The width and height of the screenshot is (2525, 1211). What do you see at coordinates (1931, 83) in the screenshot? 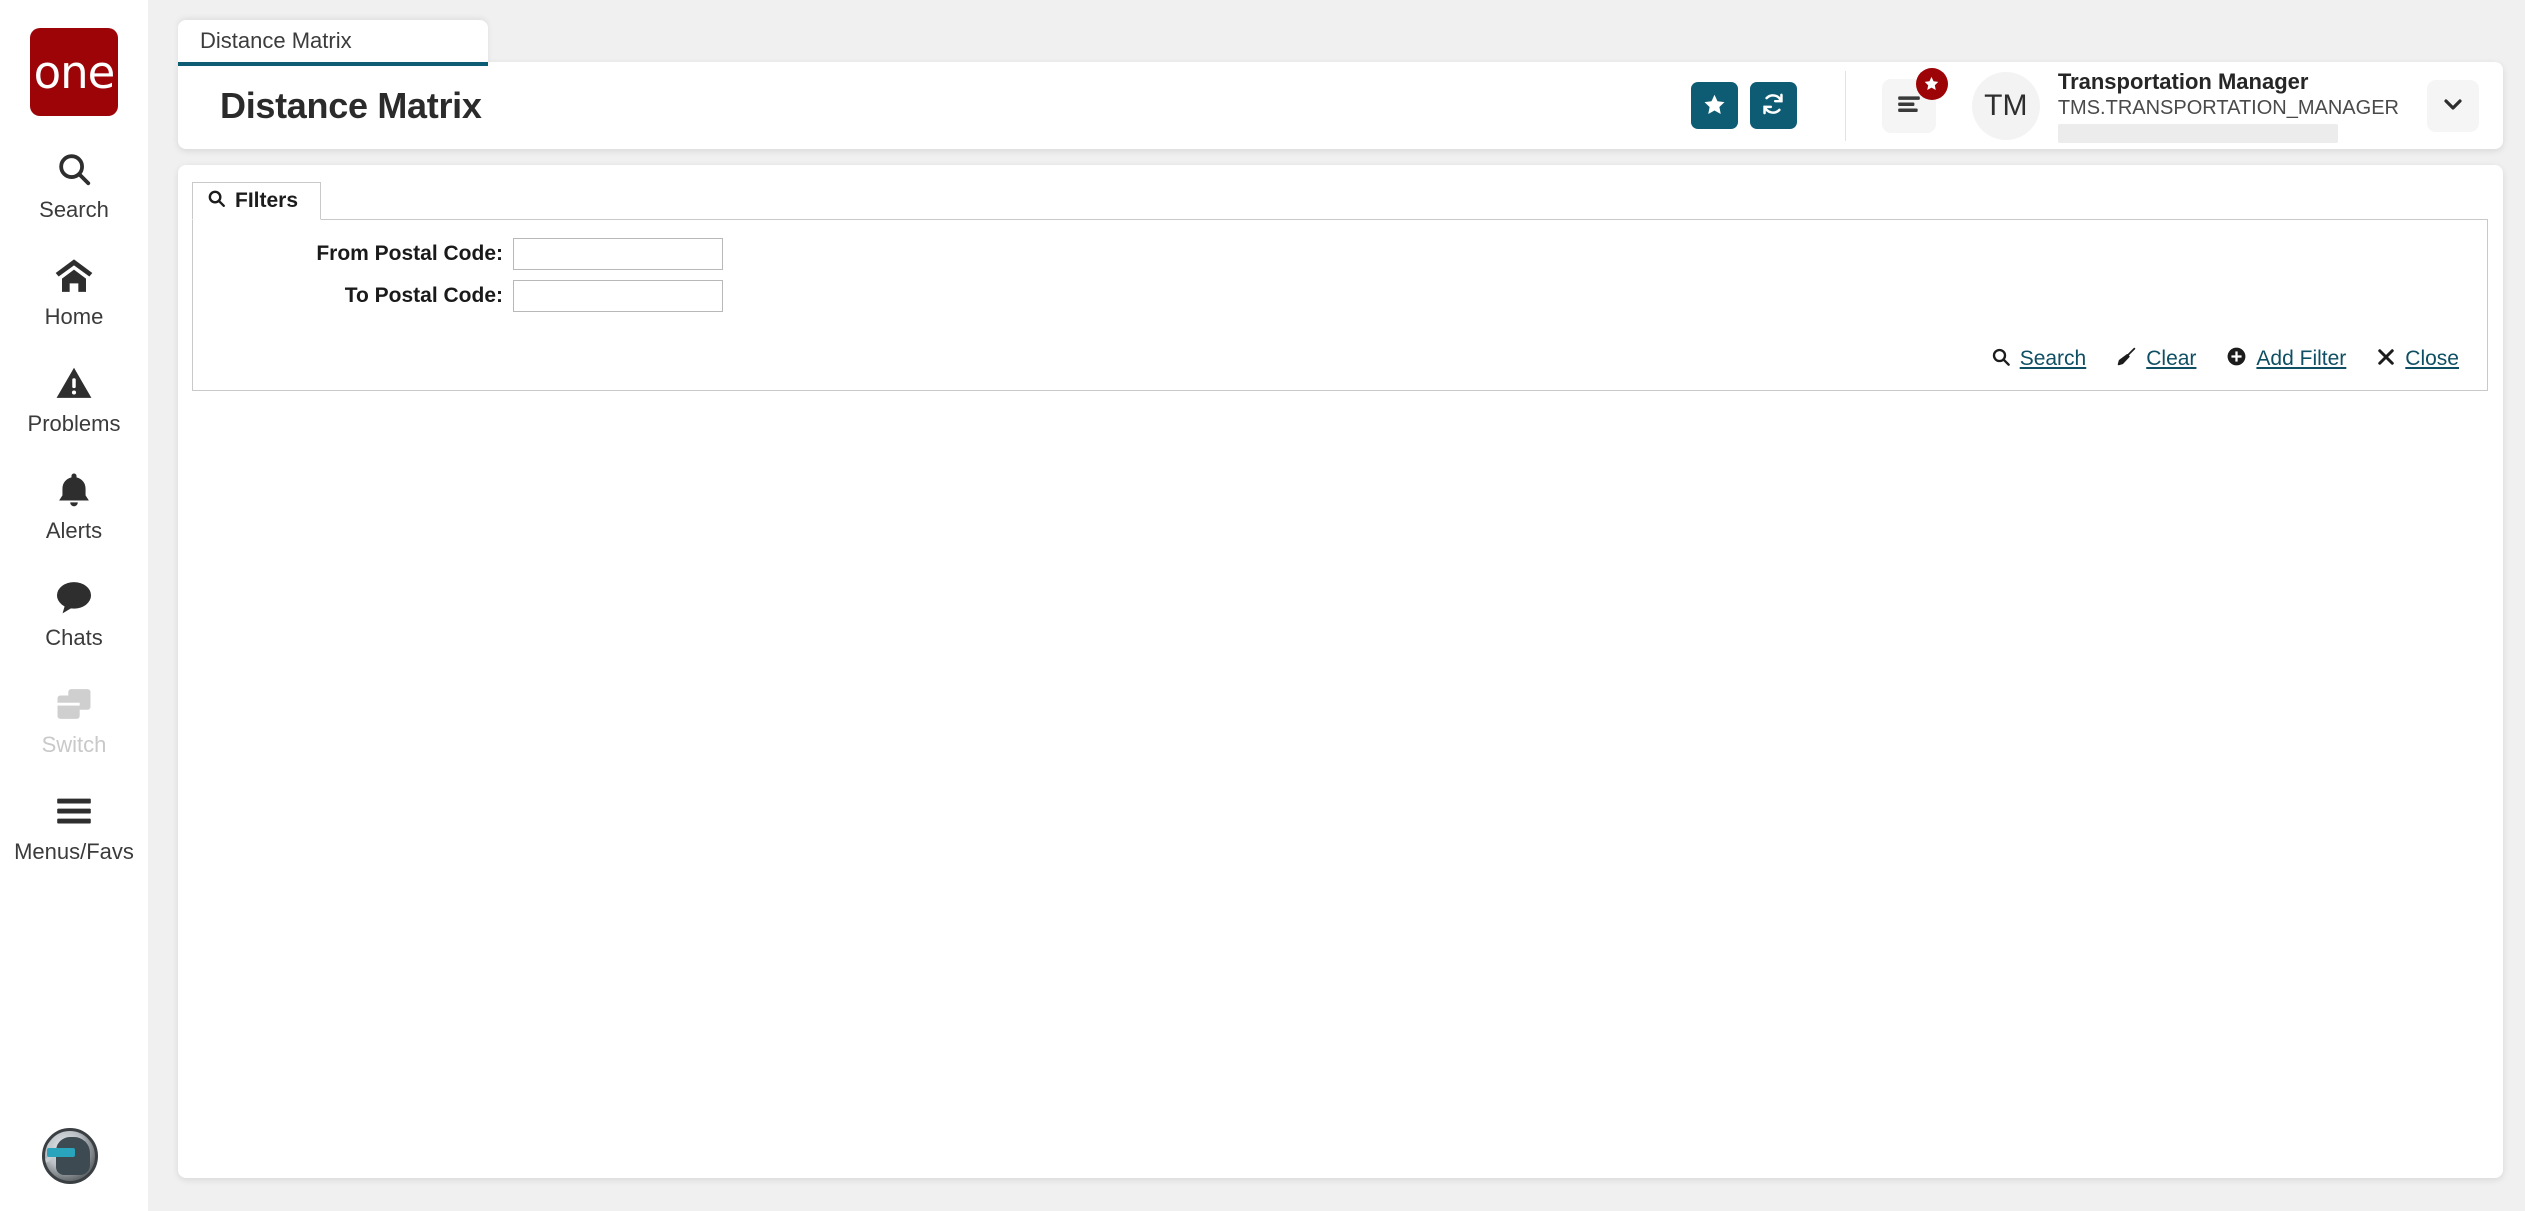
I see `star-badge-icon` at bounding box center [1931, 83].